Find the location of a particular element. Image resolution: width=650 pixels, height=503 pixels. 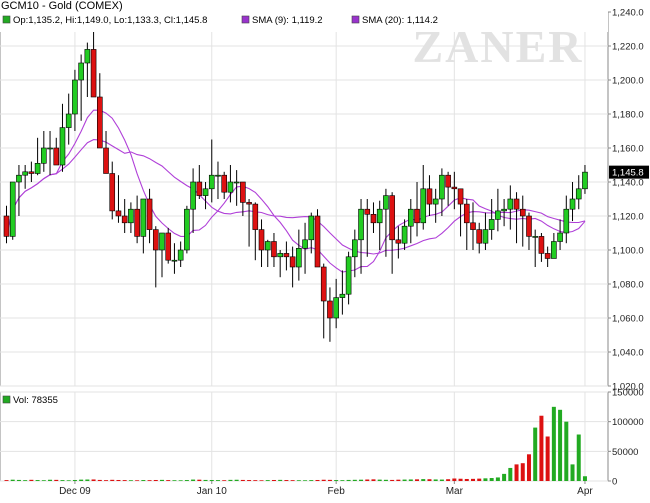

last-price-label: 1,145.8 is located at coordinates (628, 173).